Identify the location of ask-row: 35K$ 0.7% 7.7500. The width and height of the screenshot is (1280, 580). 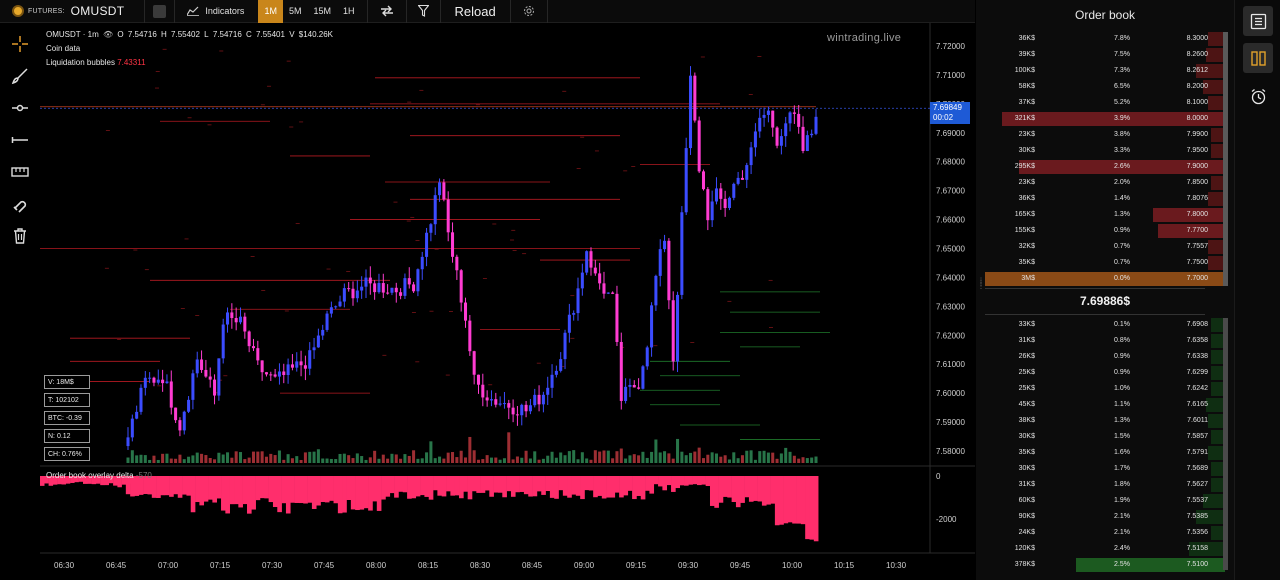
(1105, 263).